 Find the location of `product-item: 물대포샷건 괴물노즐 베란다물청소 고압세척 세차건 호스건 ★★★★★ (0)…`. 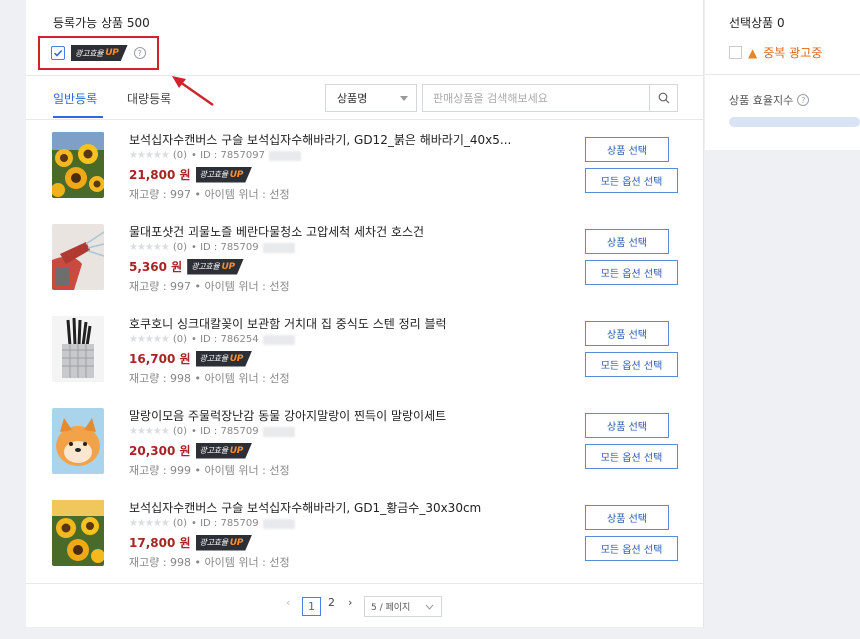

product-item: 물대포샷건 괴물노즐 베란다물청소 고압세척 세차건 호스건 ★★★★★ (0)… is located at coordinates (365, 258).